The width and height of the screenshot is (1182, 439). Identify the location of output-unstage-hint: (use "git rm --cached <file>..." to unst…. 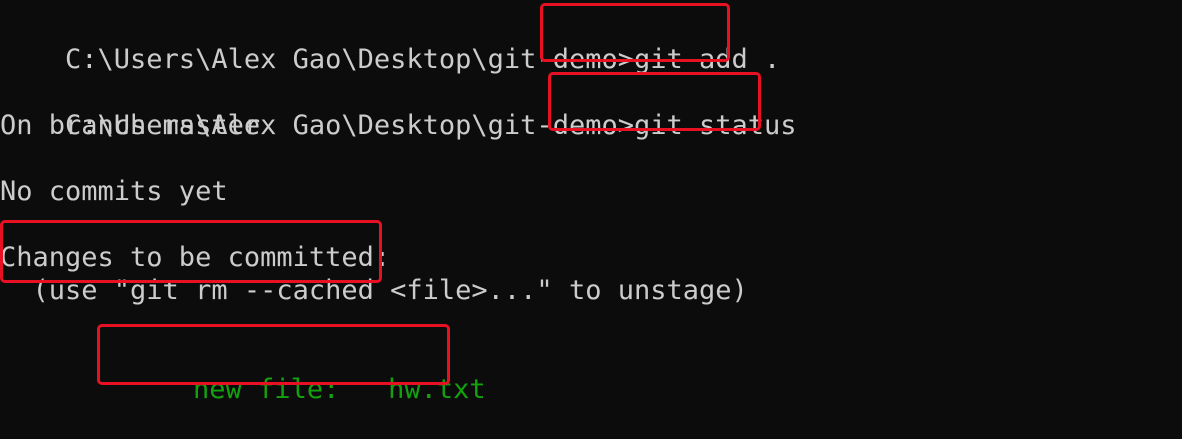
(374, 290).